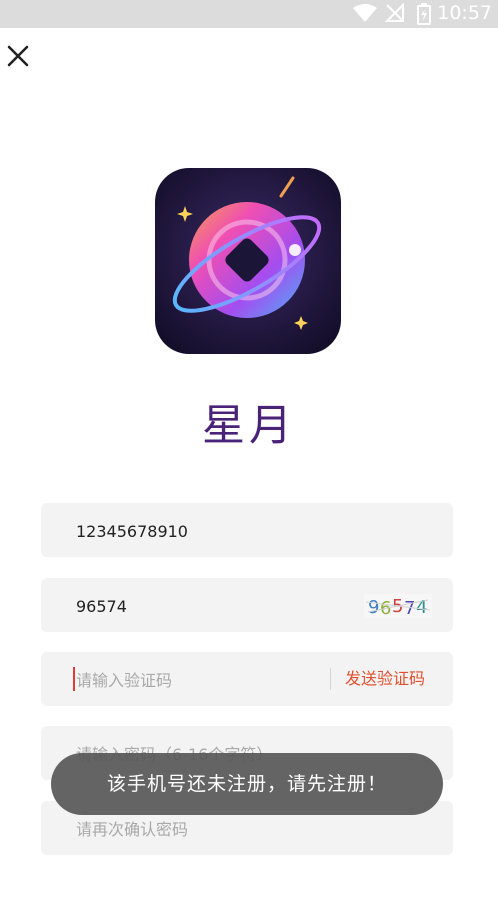  Describe the element at coordinates (330, 679) in the screenshot. I see `field-divider` at that location.